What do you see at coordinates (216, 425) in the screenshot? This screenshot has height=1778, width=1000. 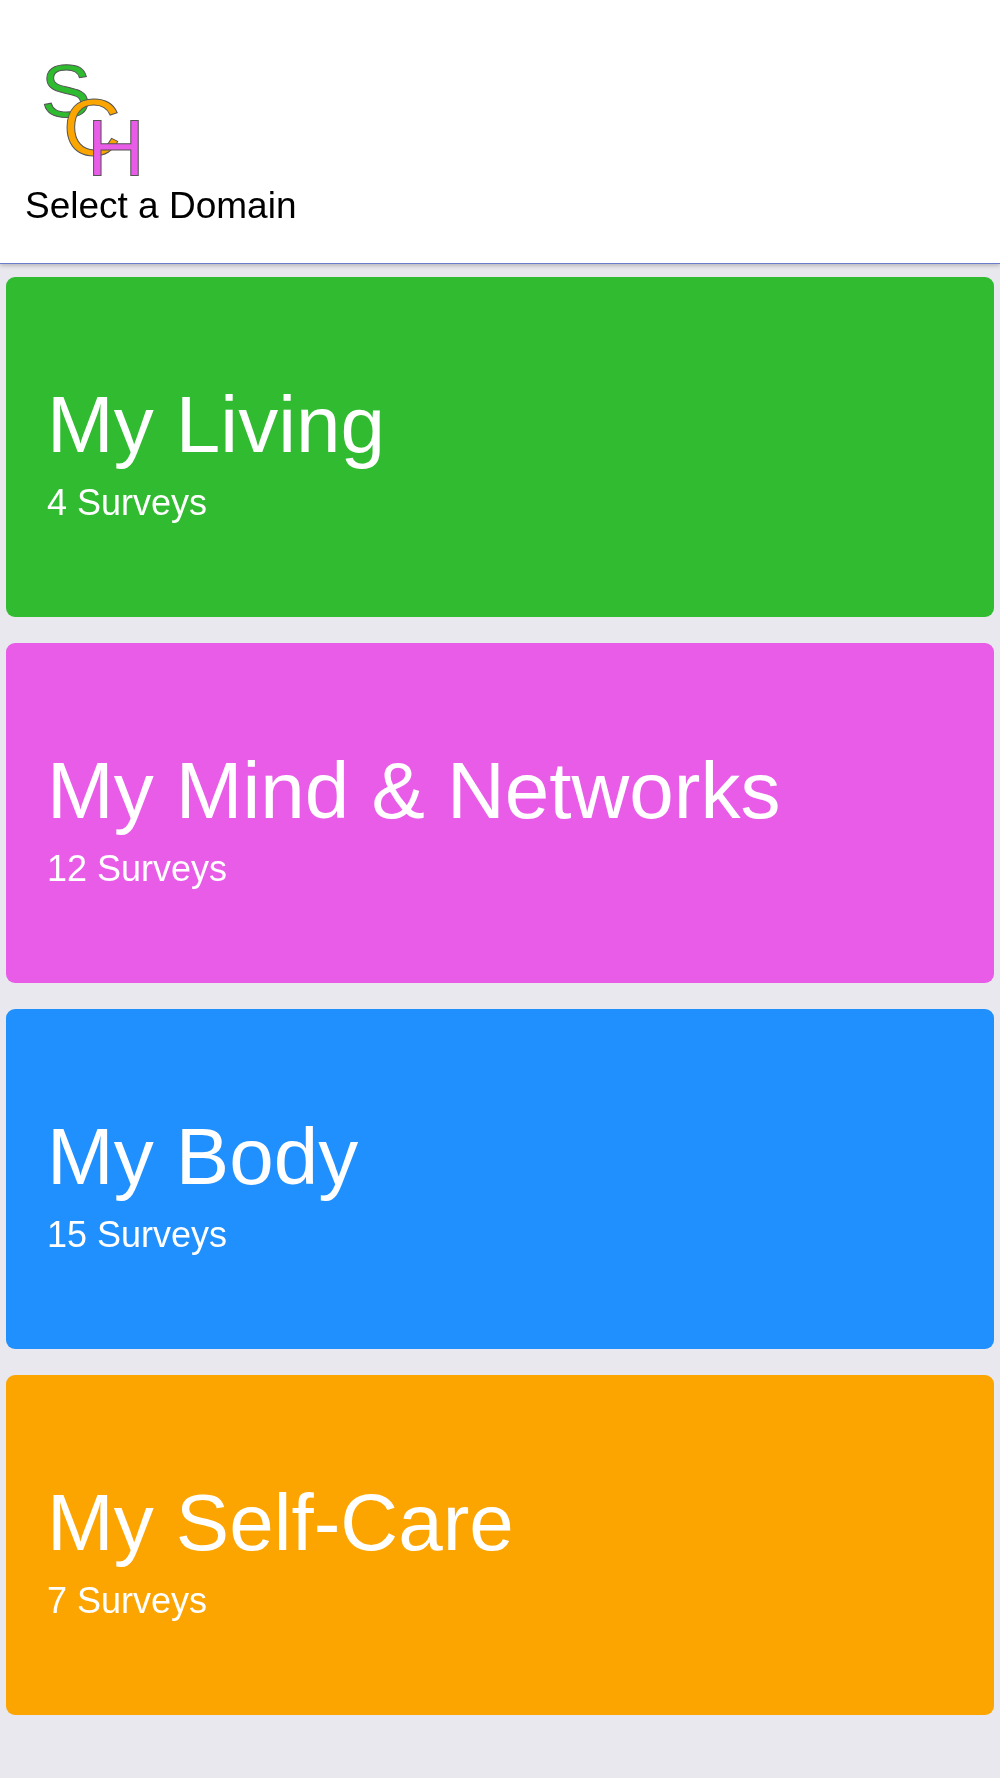 I see `domain-name: My Living` at bounding box center [216, 425].